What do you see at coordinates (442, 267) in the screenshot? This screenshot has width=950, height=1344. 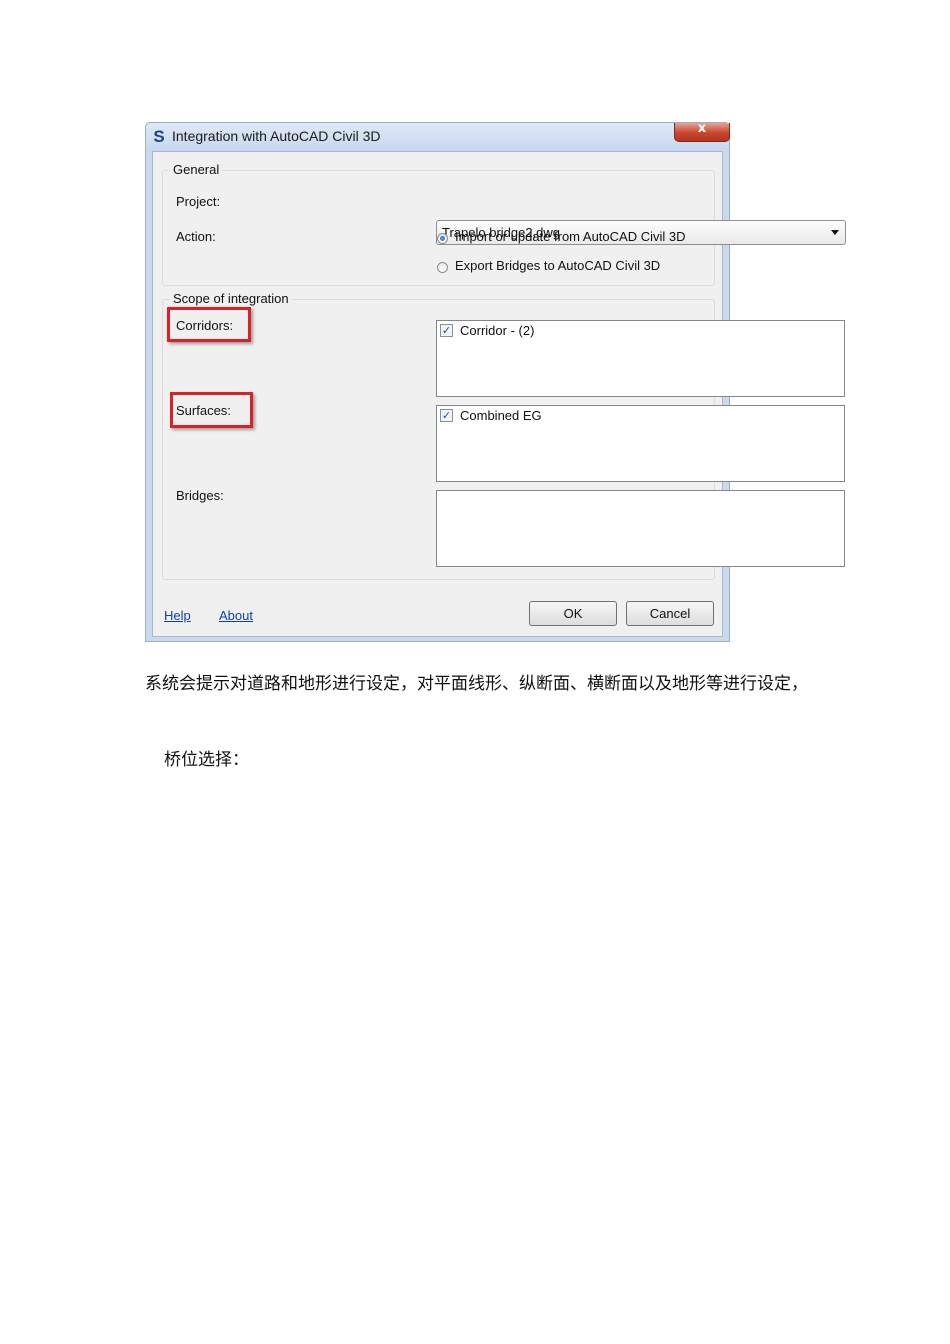 I see `export-radio` at bounding box center [442, 267].